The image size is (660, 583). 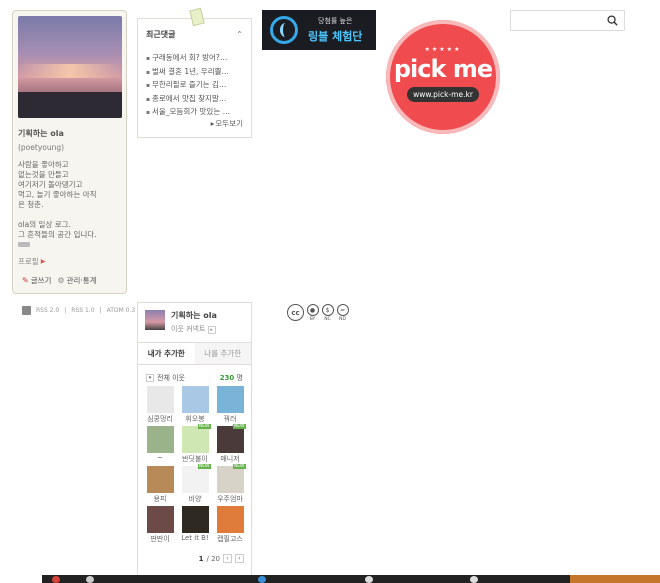 What do you see at coordinates (166, 353) in the screenshot?
I see `tab-added-by-me: 내가 추가한` at bounding box center [166, 353].